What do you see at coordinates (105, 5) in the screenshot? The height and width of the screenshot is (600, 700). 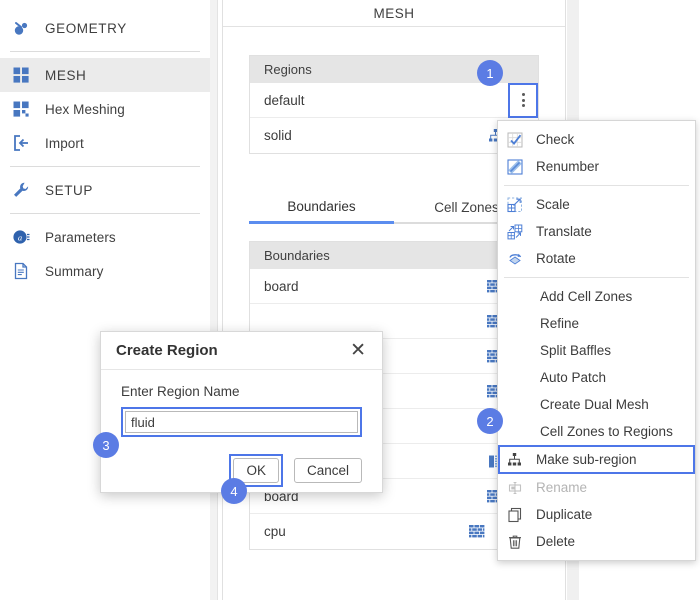 I see `sidebar-top-spacer` at bounding box center [105, 5].